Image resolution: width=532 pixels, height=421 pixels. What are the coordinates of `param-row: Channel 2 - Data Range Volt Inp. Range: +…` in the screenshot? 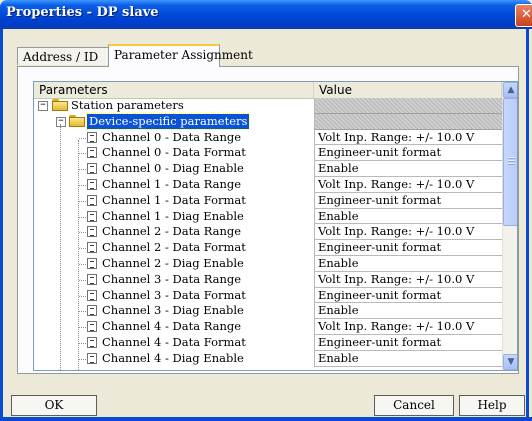 It's located at (268, 232).